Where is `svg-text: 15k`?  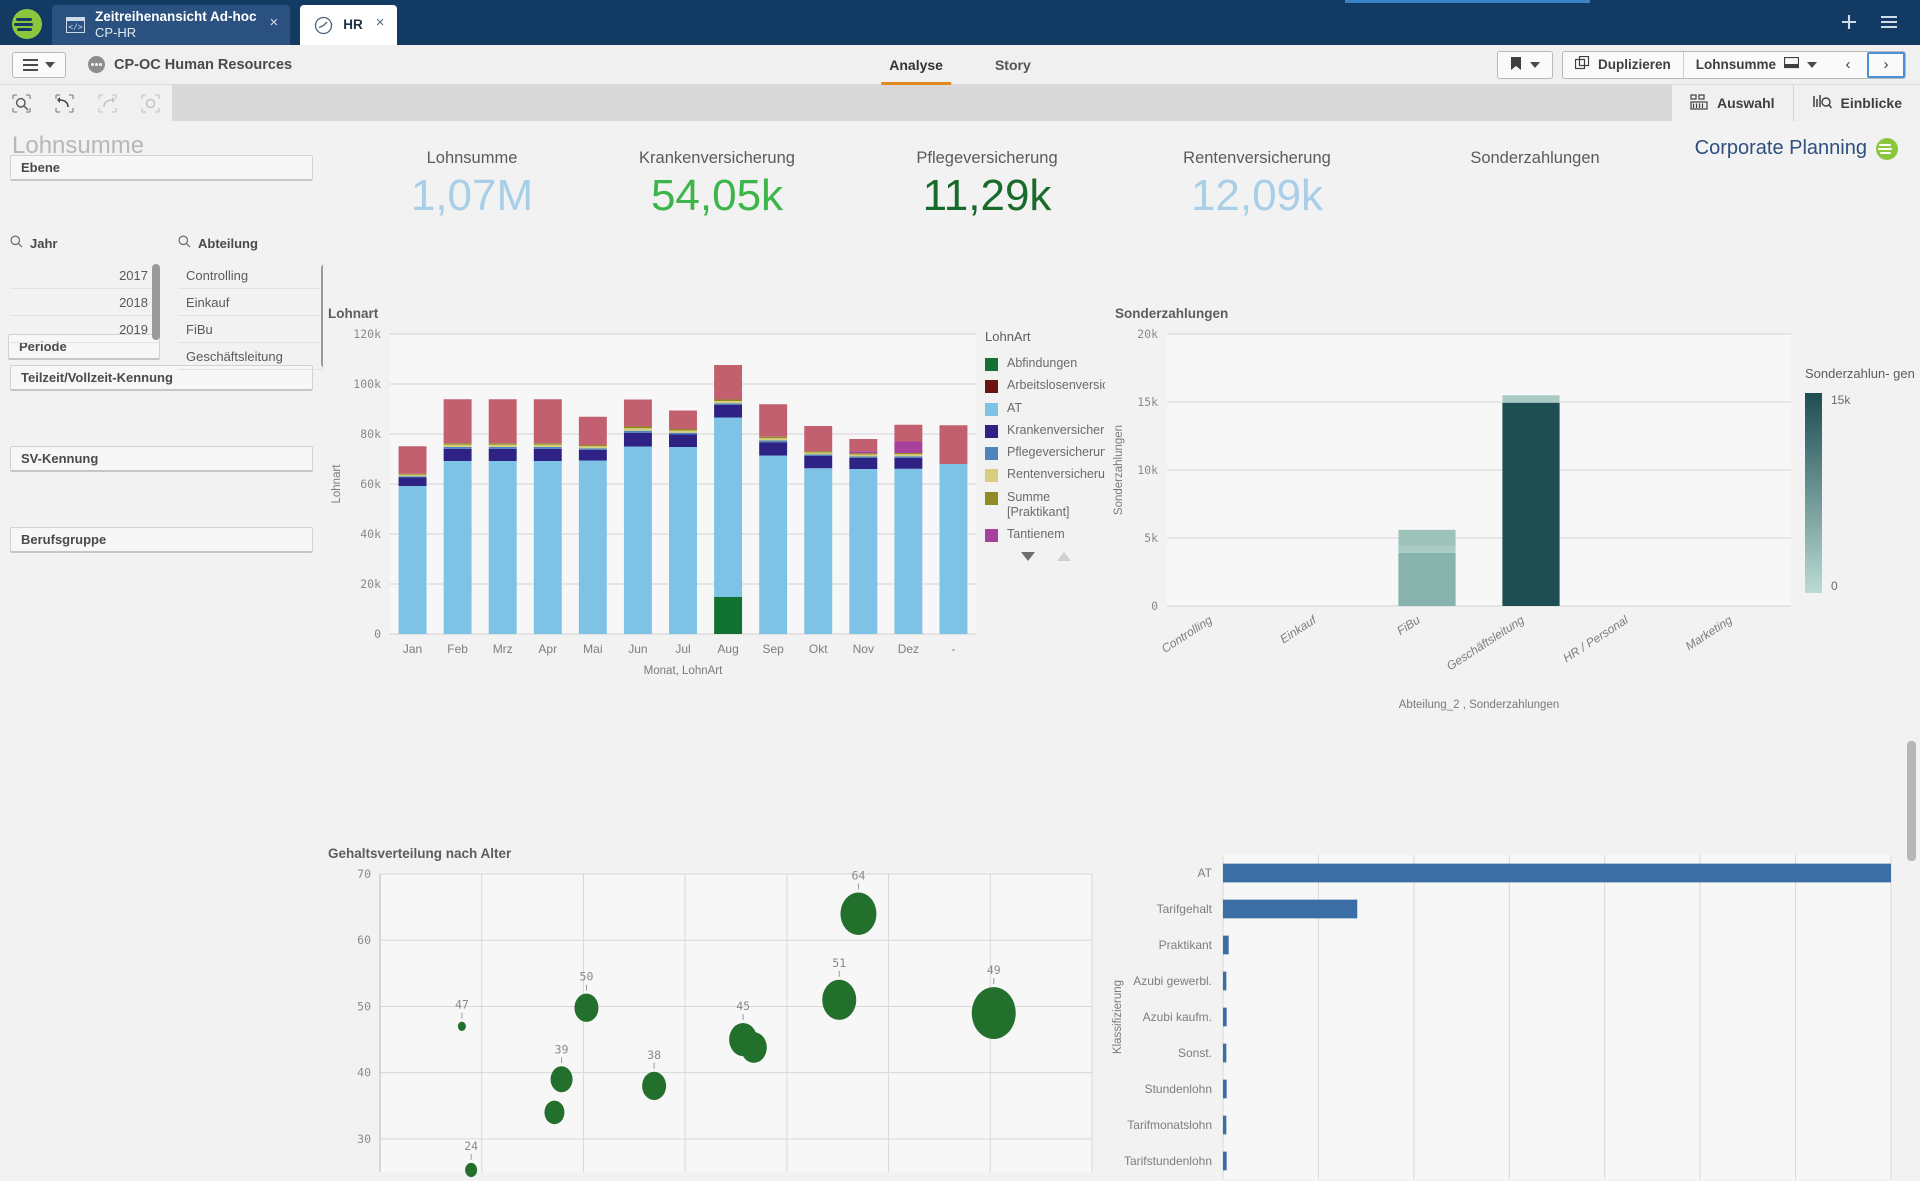 svg-text: 15k is located at coordinates (1147, 402).